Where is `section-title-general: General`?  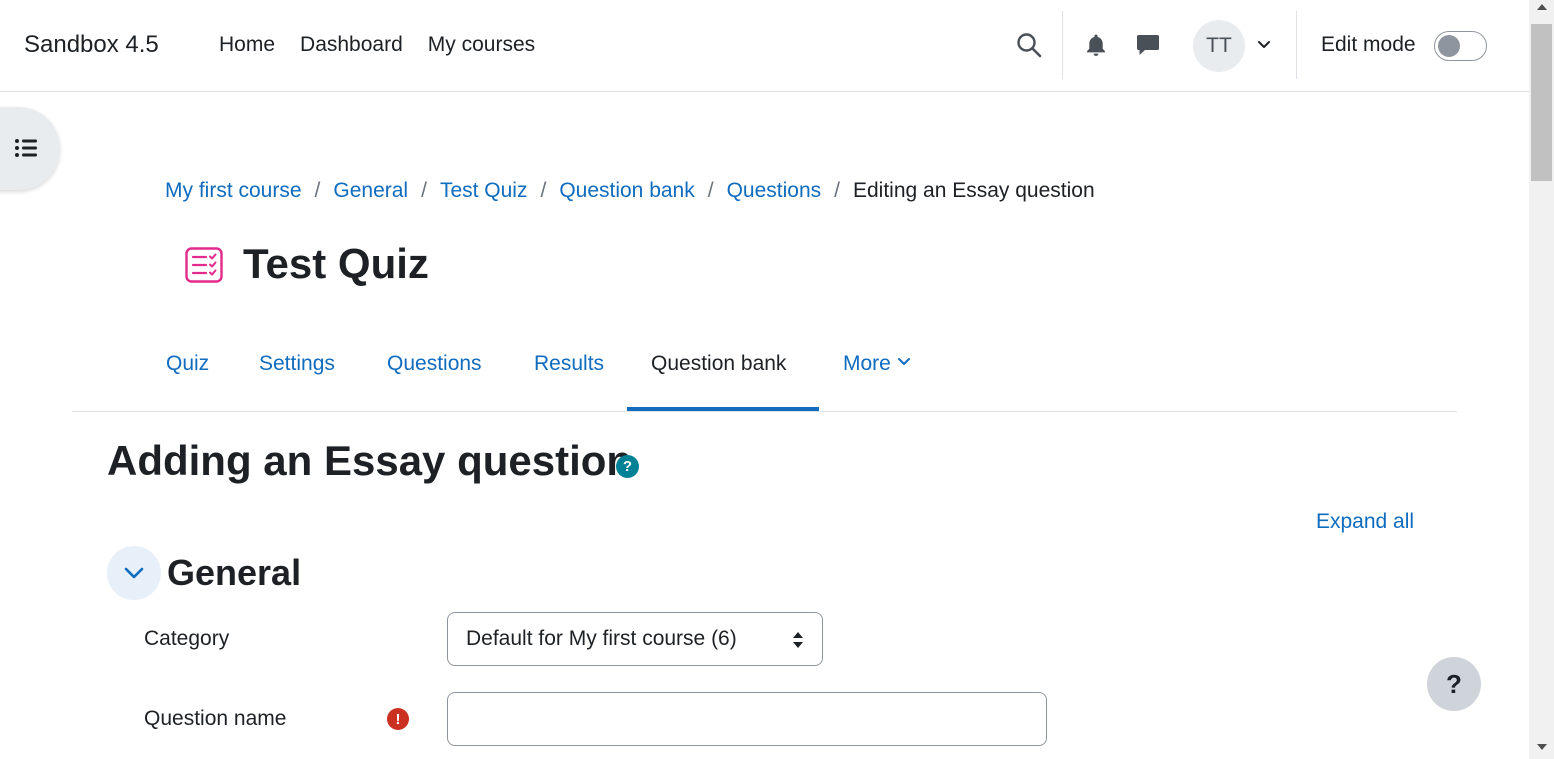
section-title-general: General is located at coordinates (234, 572).